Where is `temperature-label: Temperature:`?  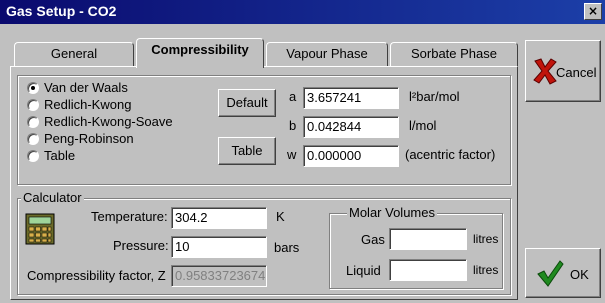
temperature-label: Temperature: is located at coordinates (129, 216).